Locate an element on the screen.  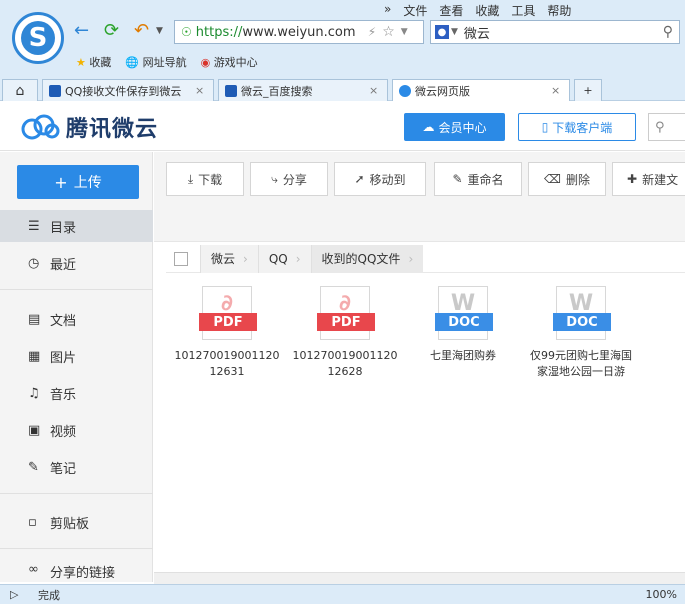
share-button: ⤷ 分享 is located at coordinates (289, 179).